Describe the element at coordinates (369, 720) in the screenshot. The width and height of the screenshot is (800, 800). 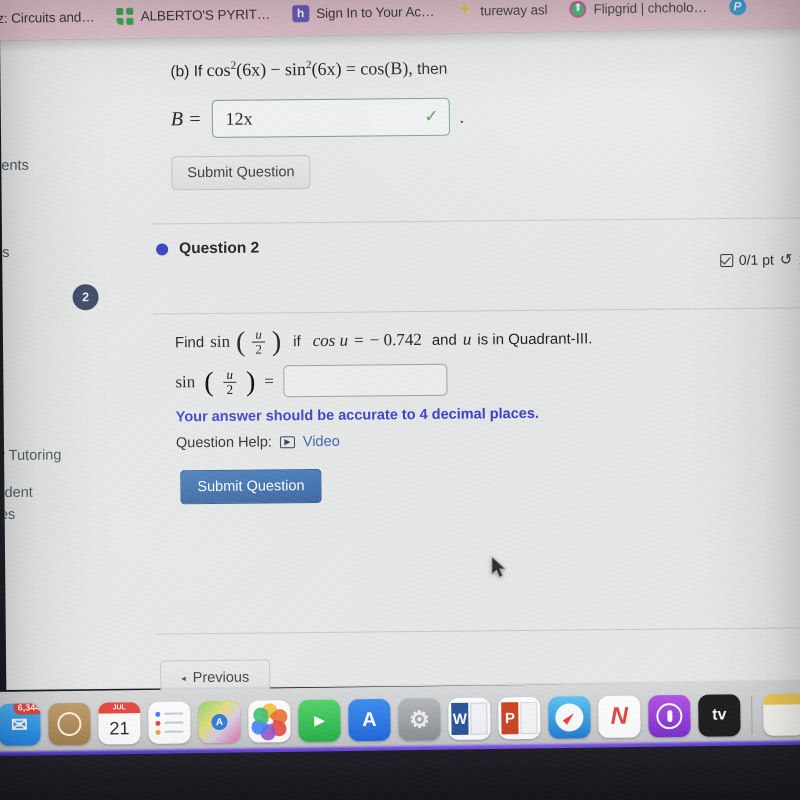
I see `dock-app-store-icon` at that location.